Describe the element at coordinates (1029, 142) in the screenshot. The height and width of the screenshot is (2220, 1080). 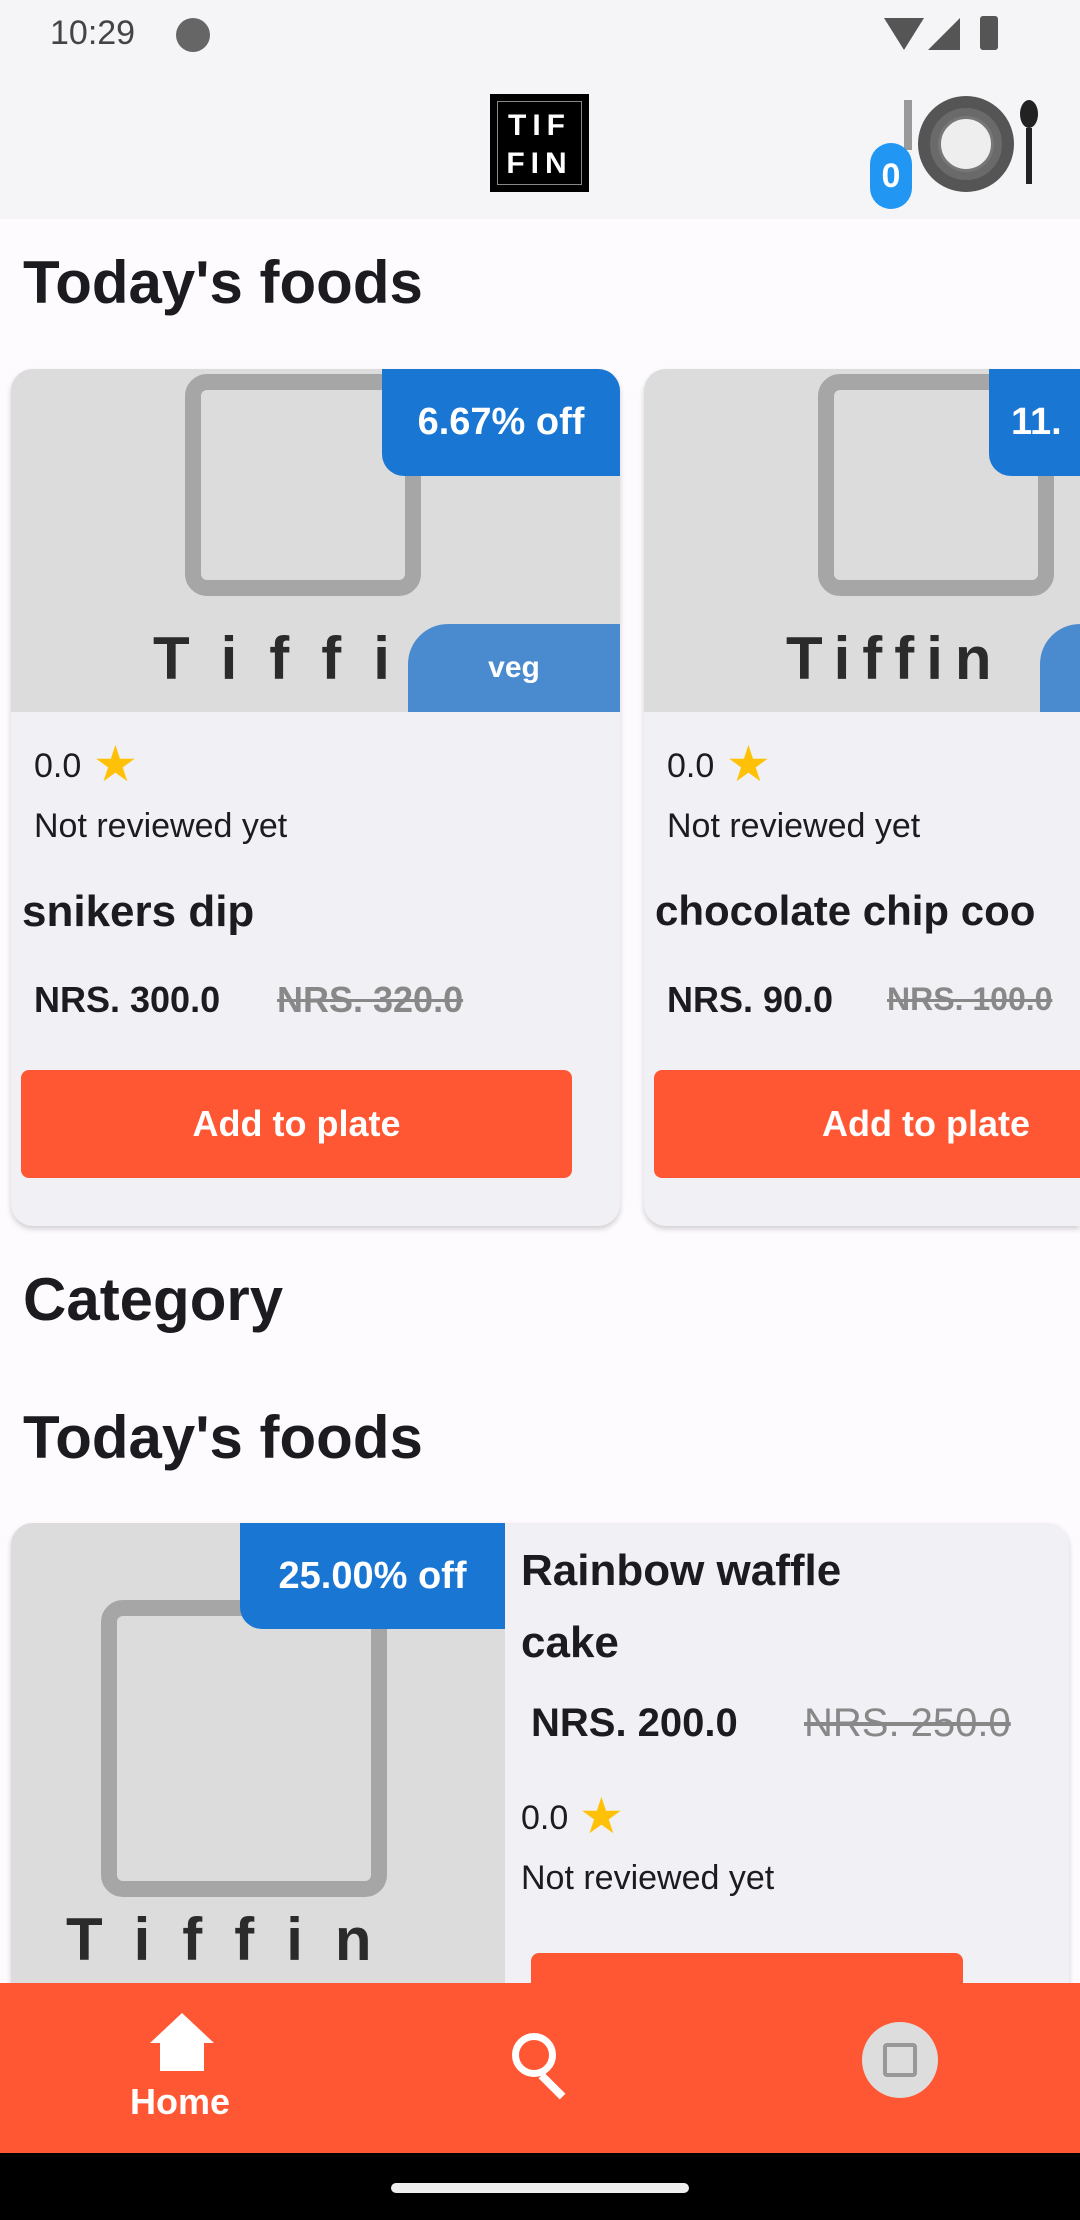
I see `spoon-icon` at that location.